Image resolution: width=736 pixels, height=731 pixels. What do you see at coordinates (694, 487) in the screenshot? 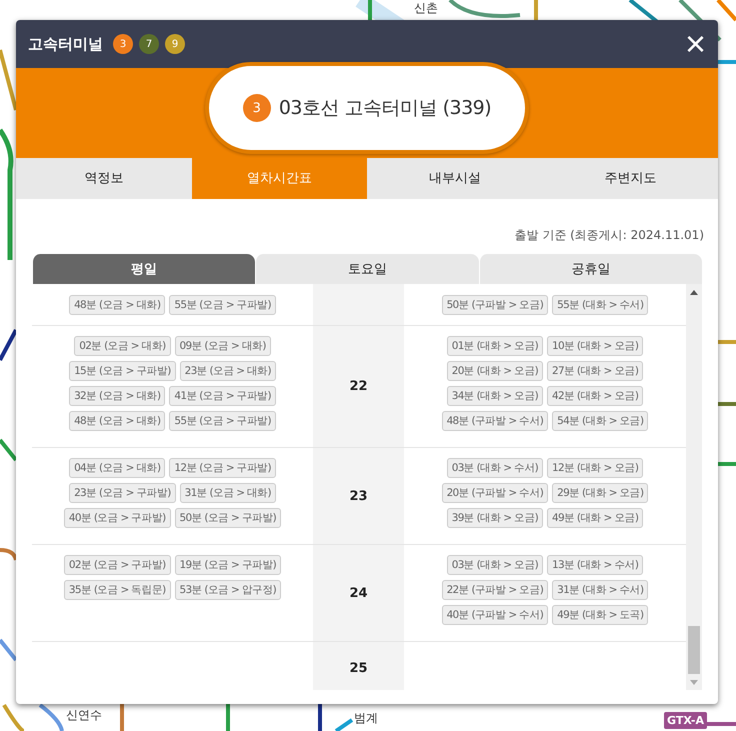
I see `scrollbar` at bounding box center [694, 487].